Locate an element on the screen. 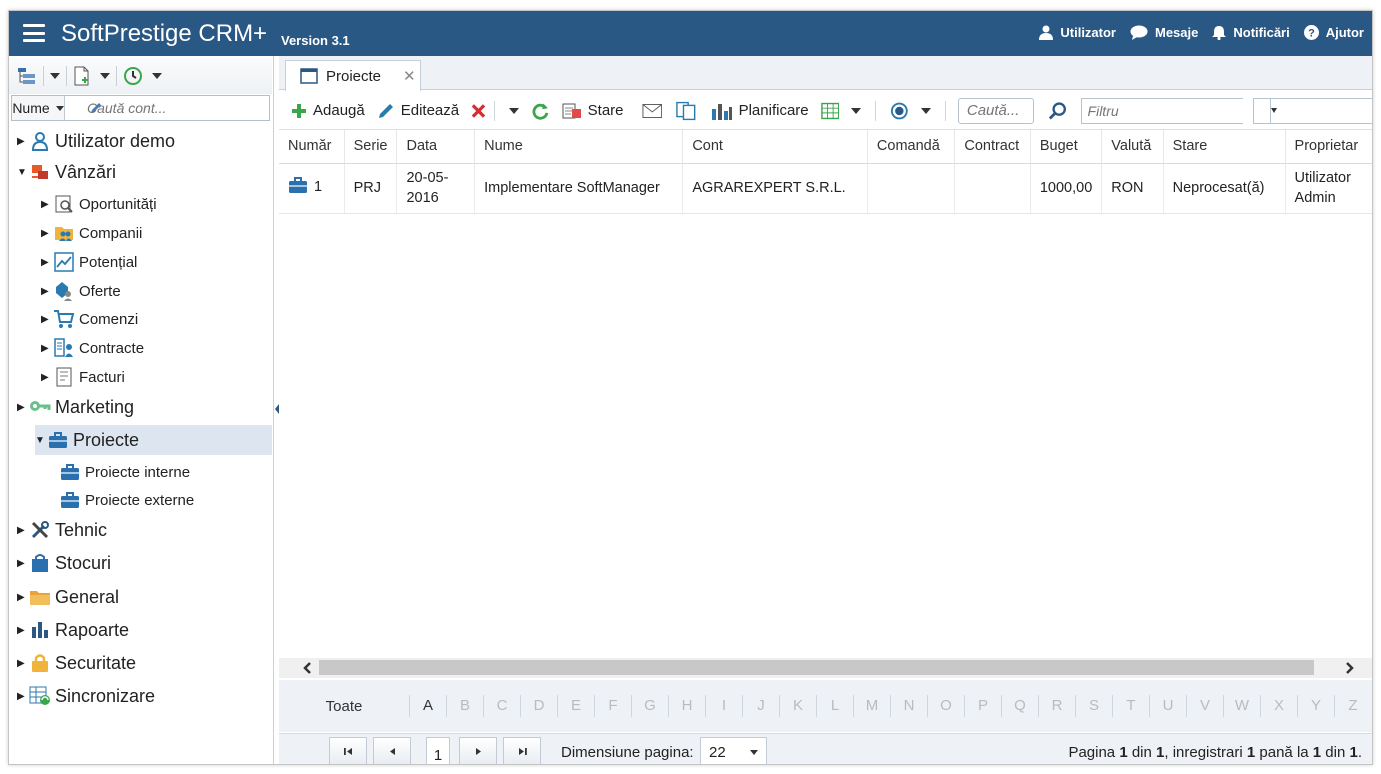  alphabet-letter-u: U is located at coordinates (1167, 706).